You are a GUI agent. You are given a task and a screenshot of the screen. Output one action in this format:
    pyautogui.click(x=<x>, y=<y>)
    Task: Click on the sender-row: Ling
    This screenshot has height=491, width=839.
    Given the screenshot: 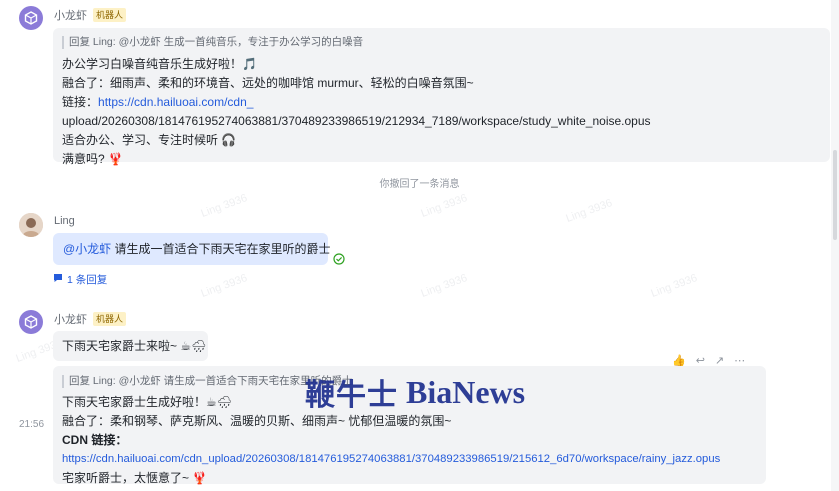 What is the action you would take?
    pyautogui.click(x=64, y=221)
    